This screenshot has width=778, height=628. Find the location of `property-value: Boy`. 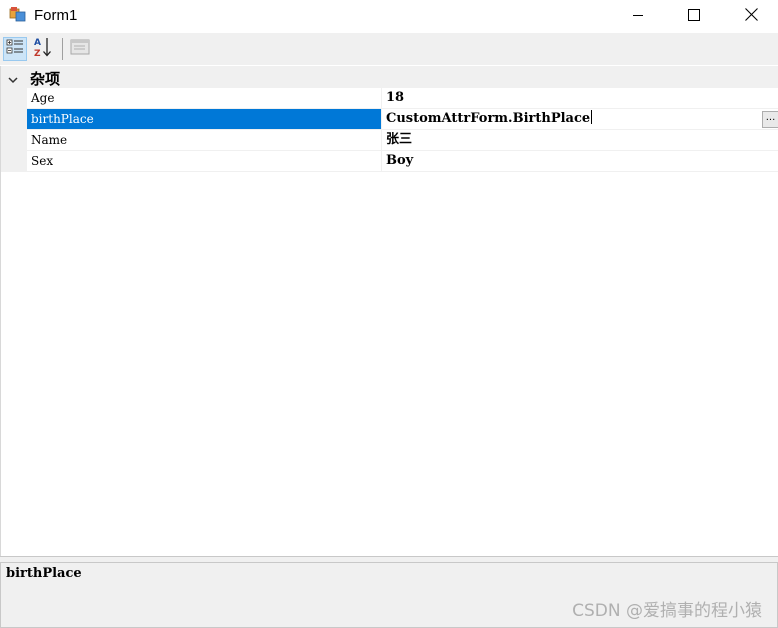

property-value: Boy is located at coordinates (580, 161).